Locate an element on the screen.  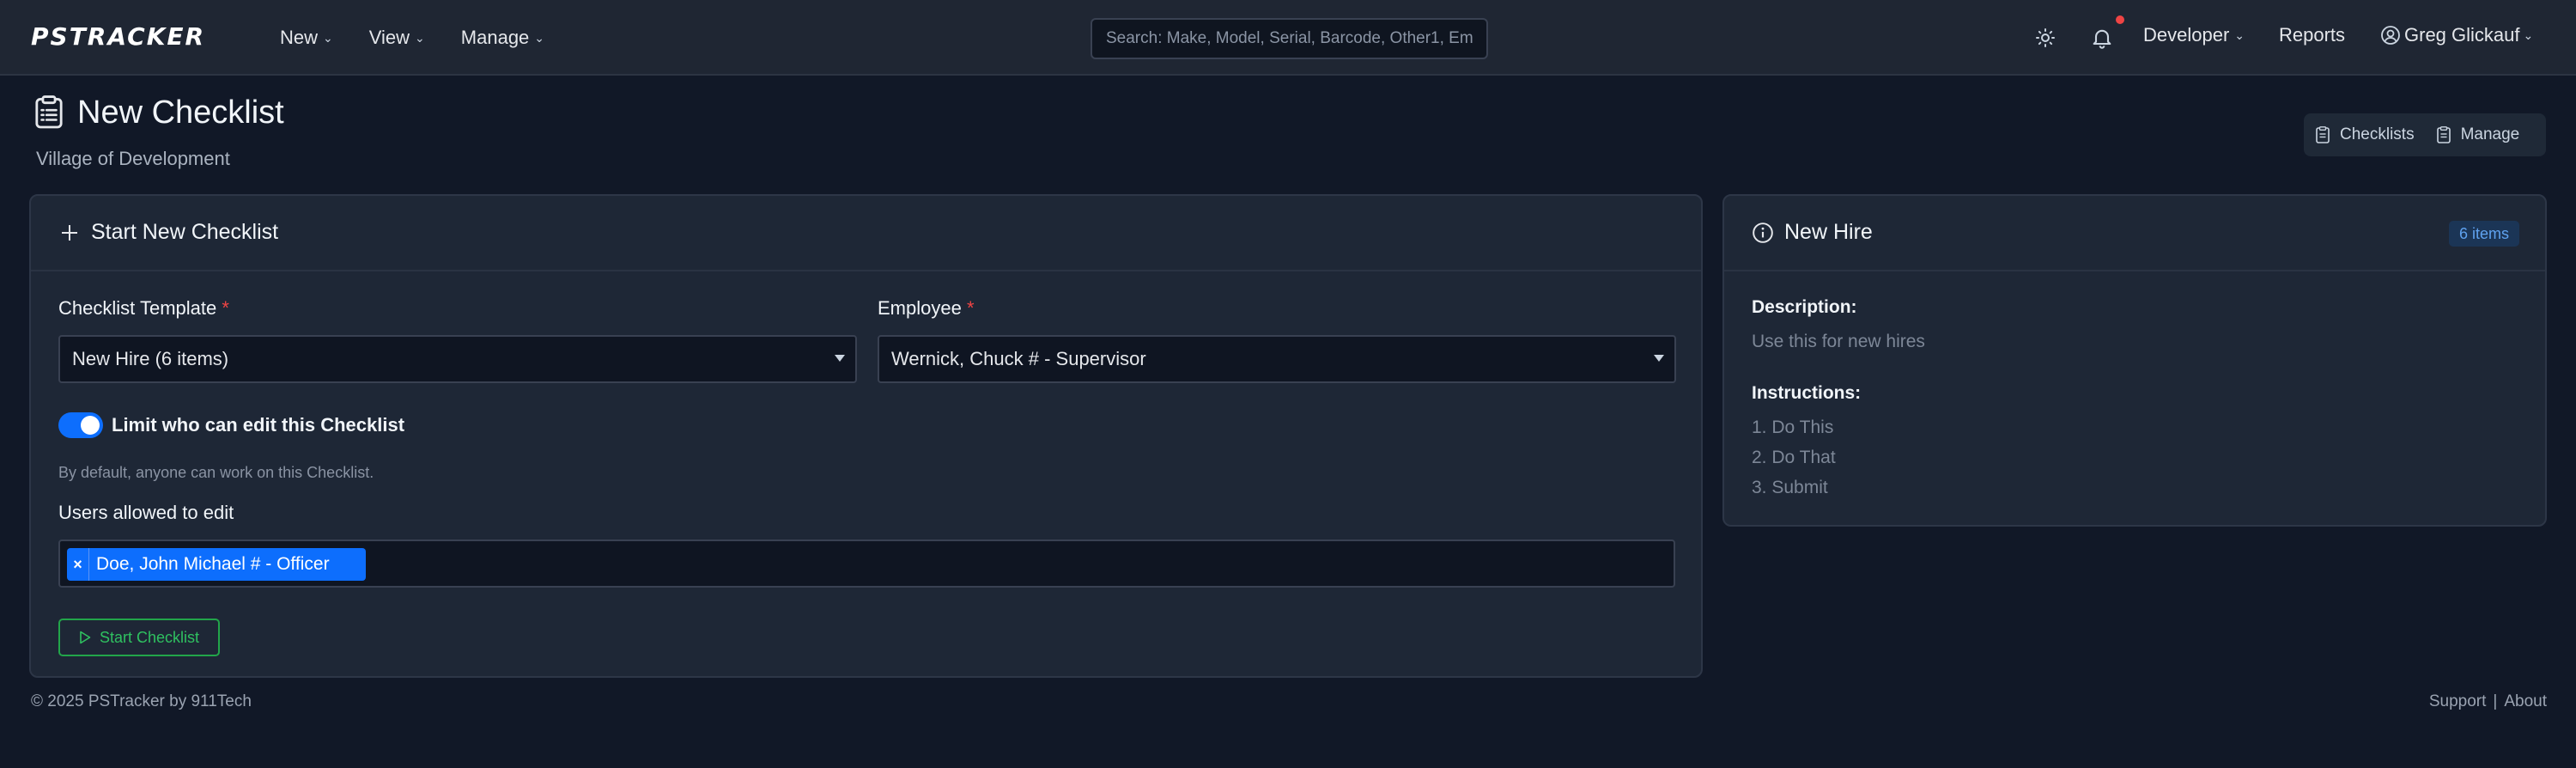
reports-label: Reports is located at coordinates (2312, 35).